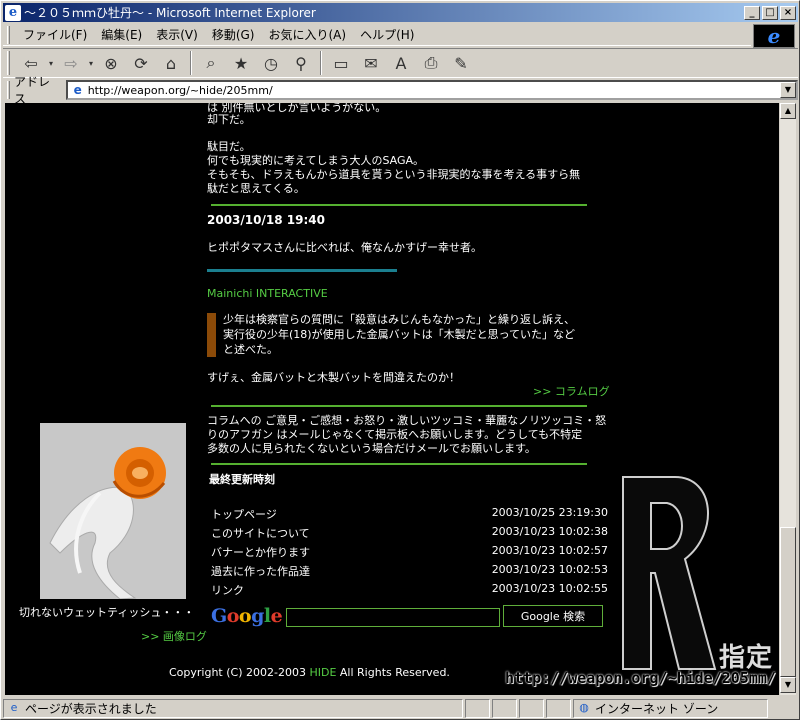 This screenshot has height=720, width=800. I want to click on history-icon: ◷, so click(271, 63).